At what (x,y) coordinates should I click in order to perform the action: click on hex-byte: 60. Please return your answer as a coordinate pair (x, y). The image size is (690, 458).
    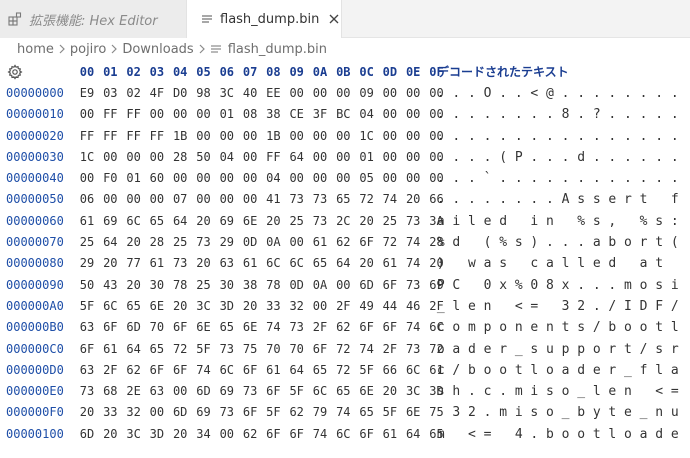
    Looking at the image, I should click on (157, 178).